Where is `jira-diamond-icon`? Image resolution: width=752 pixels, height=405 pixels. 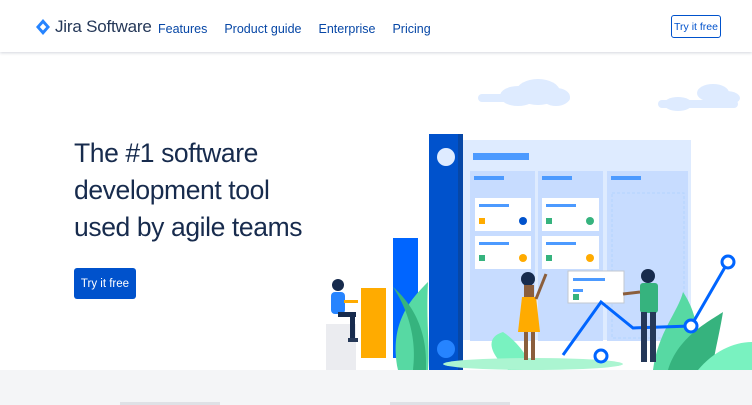
jira-diamond-icon is located at coordinates (43, 27).